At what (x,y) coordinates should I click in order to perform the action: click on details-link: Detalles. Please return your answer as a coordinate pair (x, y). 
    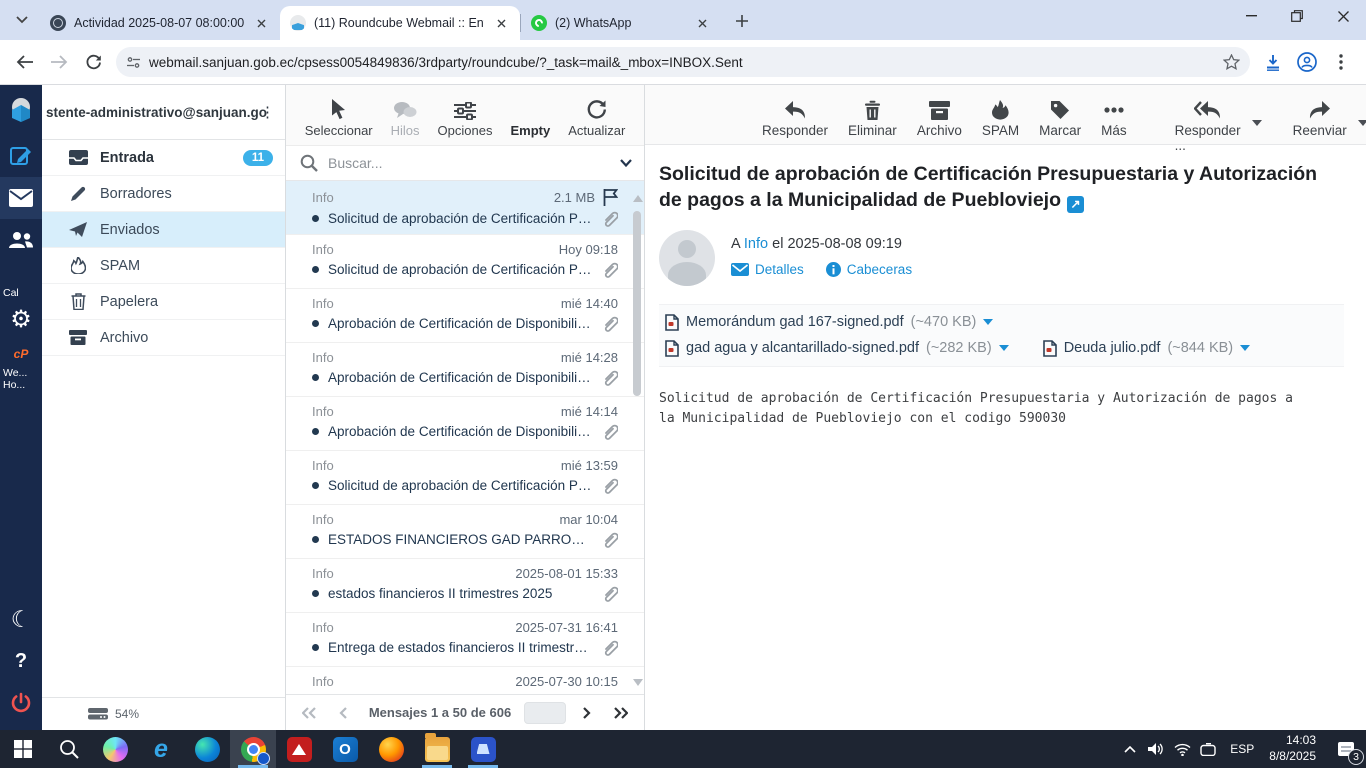
    Looking at the image, I should click on (767, 269).